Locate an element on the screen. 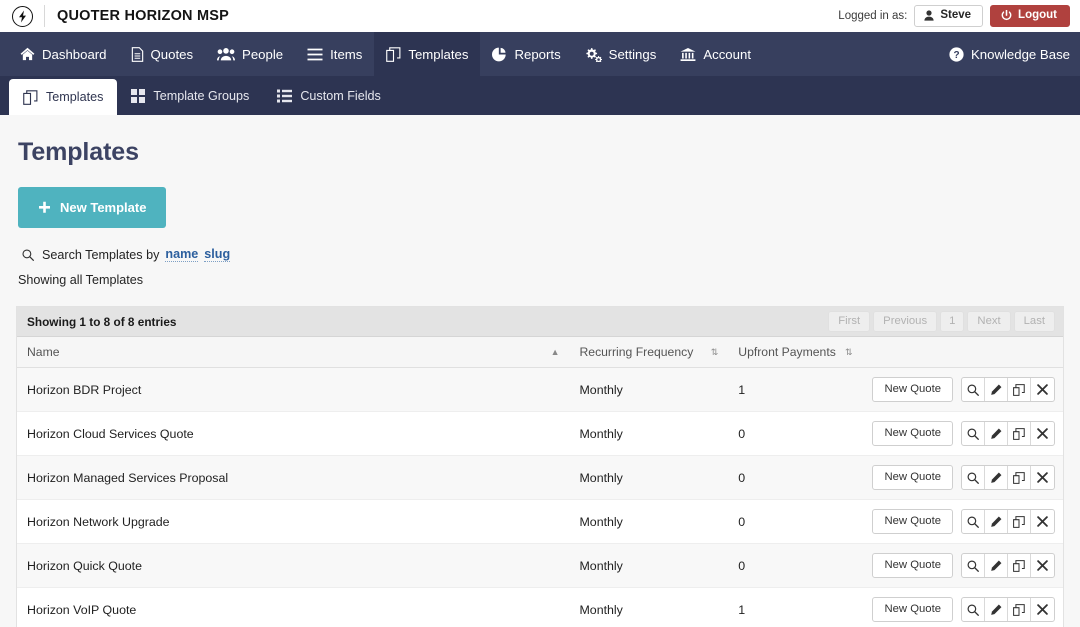  nav-item-reports: Reports is located at coordinates (526, 54).